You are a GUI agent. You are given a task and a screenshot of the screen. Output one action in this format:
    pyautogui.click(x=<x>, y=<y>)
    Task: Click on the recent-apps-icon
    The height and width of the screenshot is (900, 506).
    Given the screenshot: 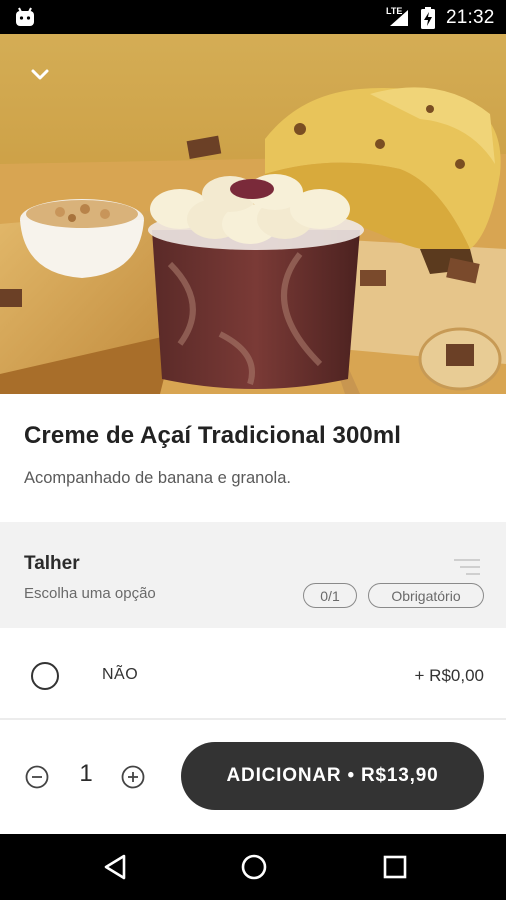 What is the action you would take?
    pyautogui.click(x=395, y=867)
    